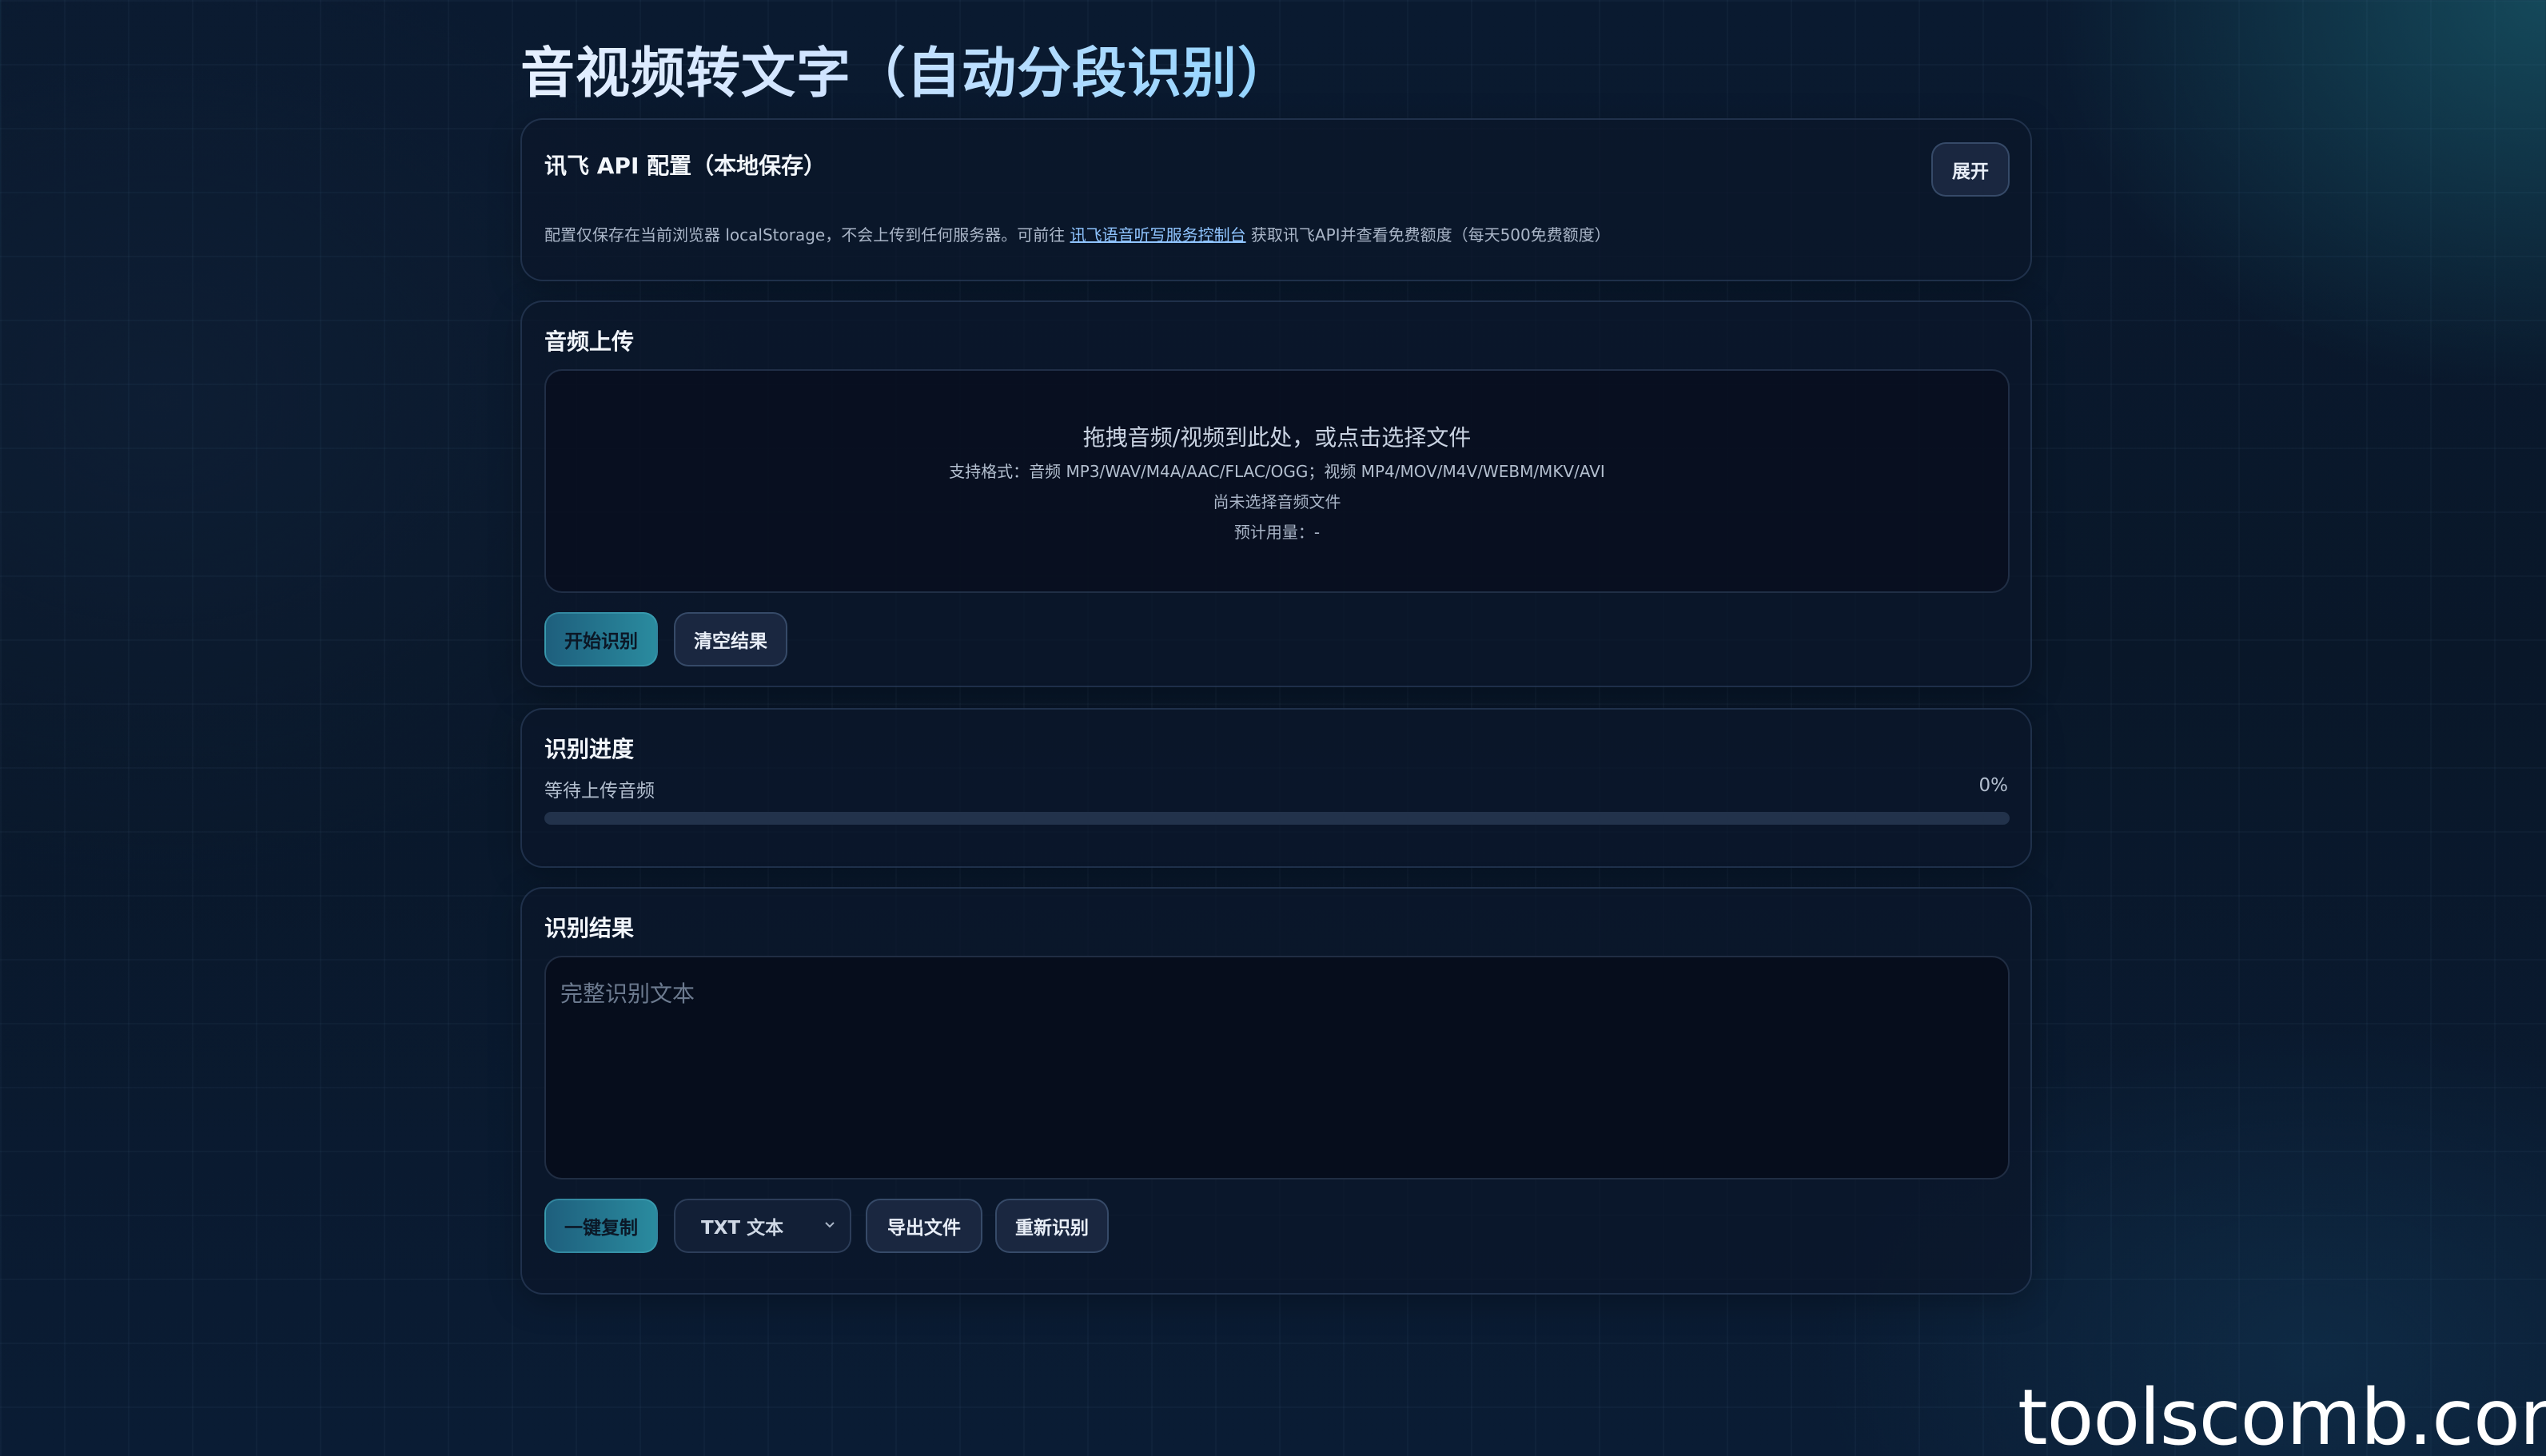 The image size is (2546, 1456). I want to click on result-textarea, so click(1277, 1068).